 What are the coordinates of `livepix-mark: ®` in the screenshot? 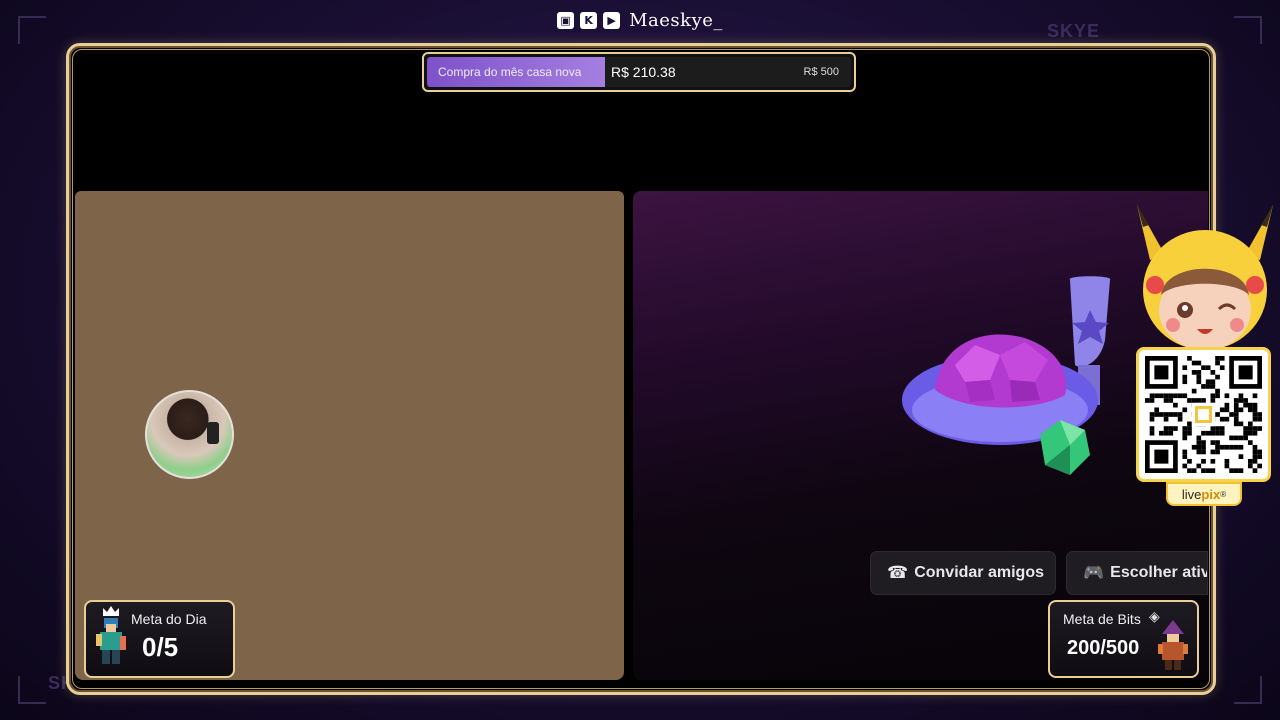 It's located at (1223, 494).